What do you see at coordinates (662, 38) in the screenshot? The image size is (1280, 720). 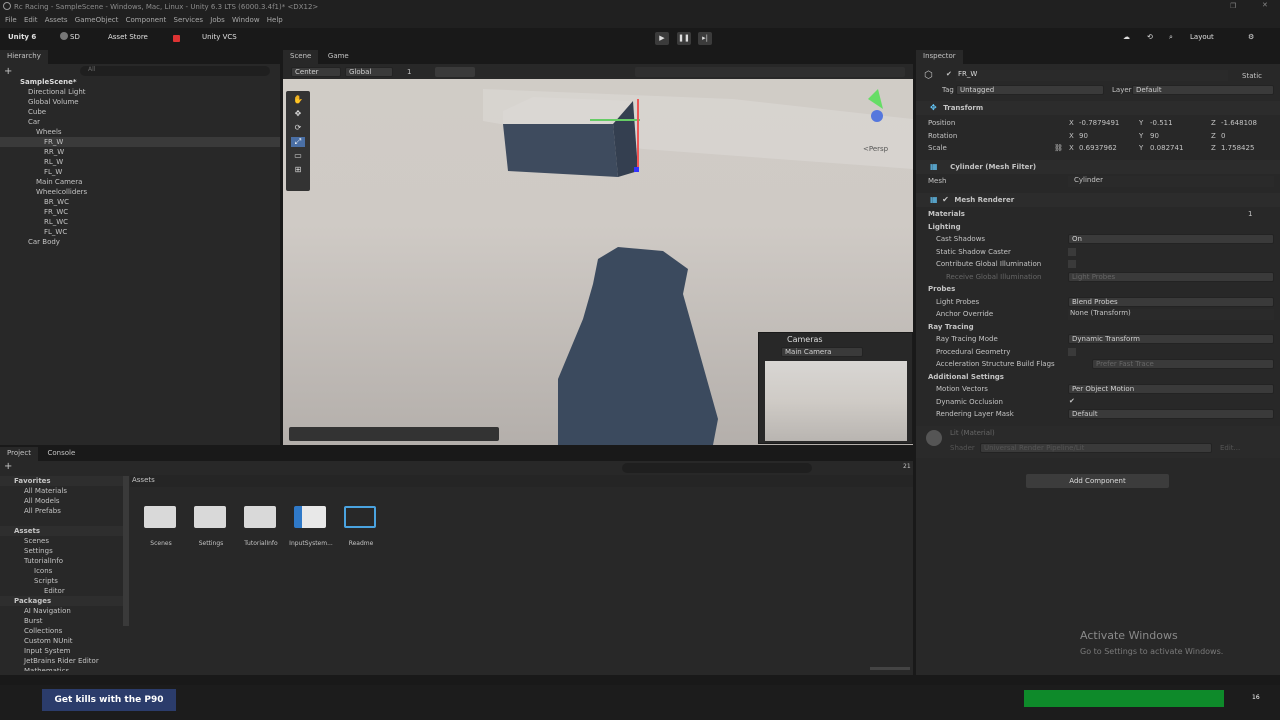 I see `play-button: ▶` at bounding box center [662, 38].